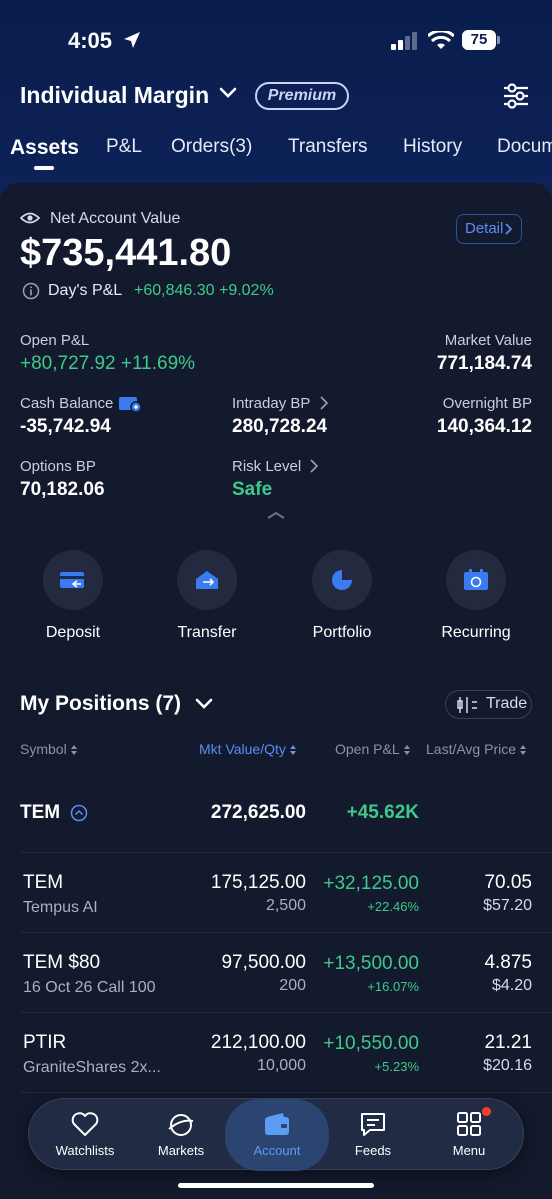  I want to click on transfer-icon, so click(207, 580).